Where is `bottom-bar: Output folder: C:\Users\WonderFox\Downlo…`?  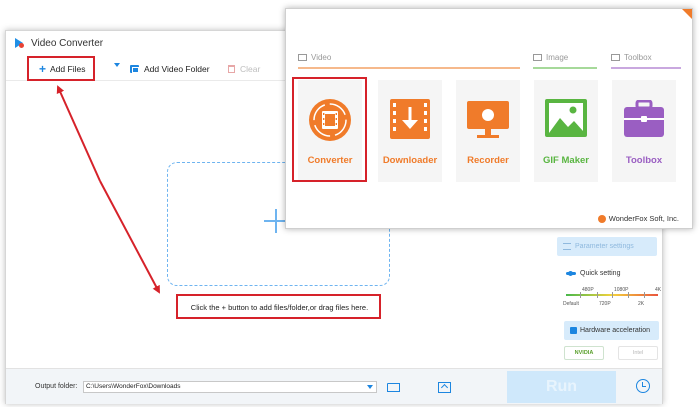
bottom-bar: Output folder: C:\Users\WonderFox\Downlo… is located at coordinates (334, 386).